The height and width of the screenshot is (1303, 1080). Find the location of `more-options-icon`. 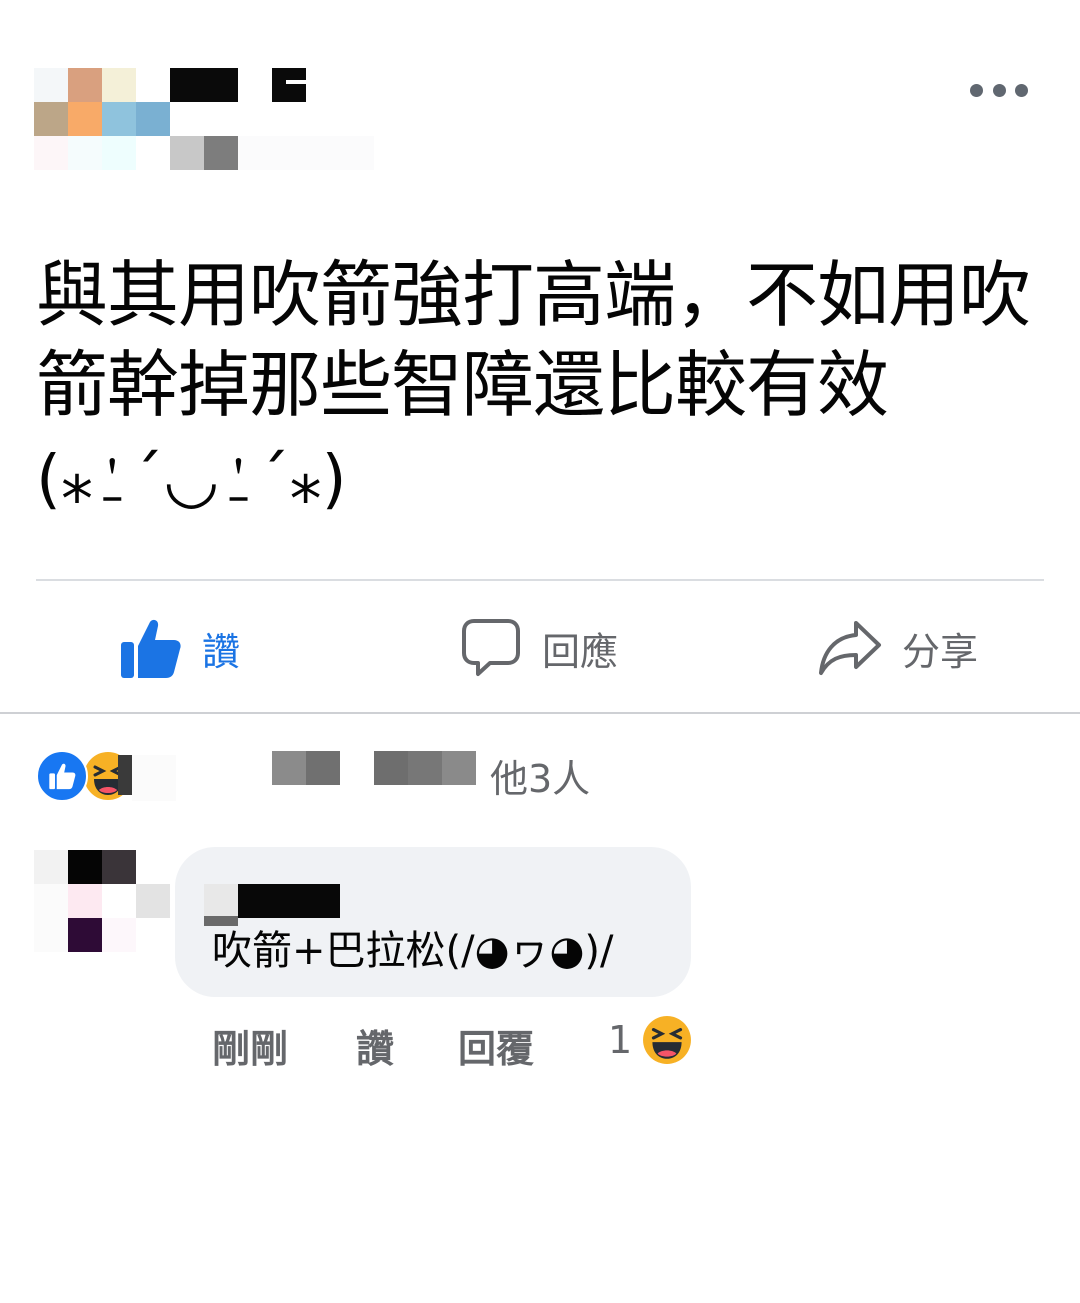

more-options-icon is located at coordinates (999, 90).